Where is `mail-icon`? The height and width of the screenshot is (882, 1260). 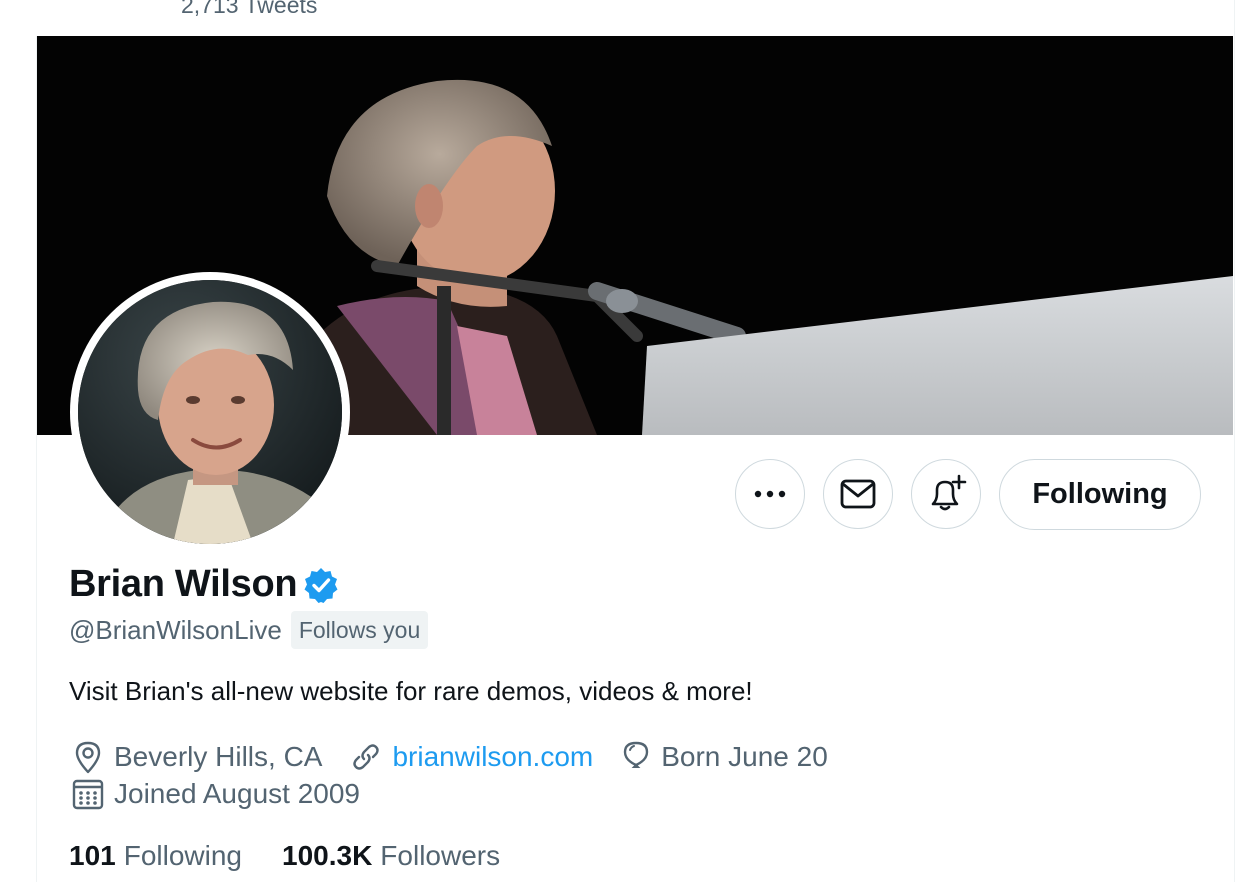
mail-icon is located at coordinates (858, 494).